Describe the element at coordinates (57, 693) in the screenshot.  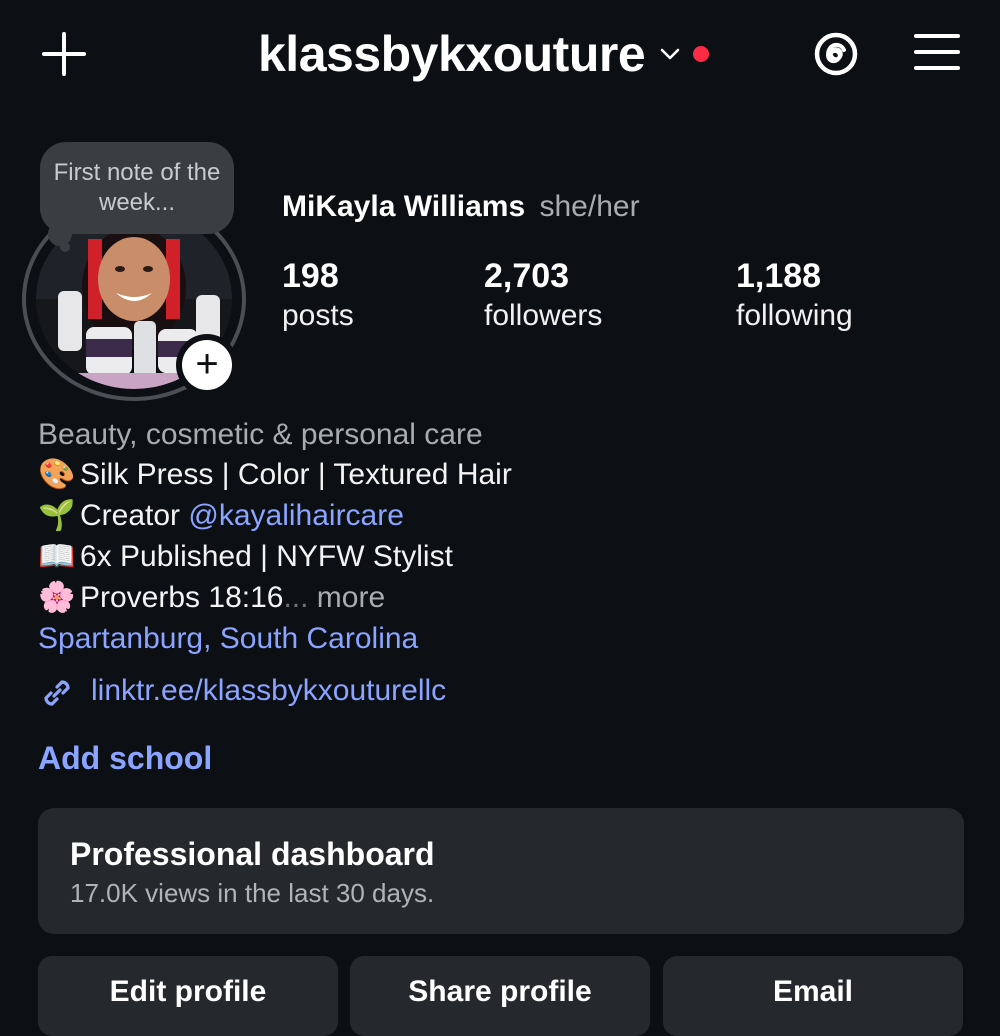
I see `link-icon` at that location.